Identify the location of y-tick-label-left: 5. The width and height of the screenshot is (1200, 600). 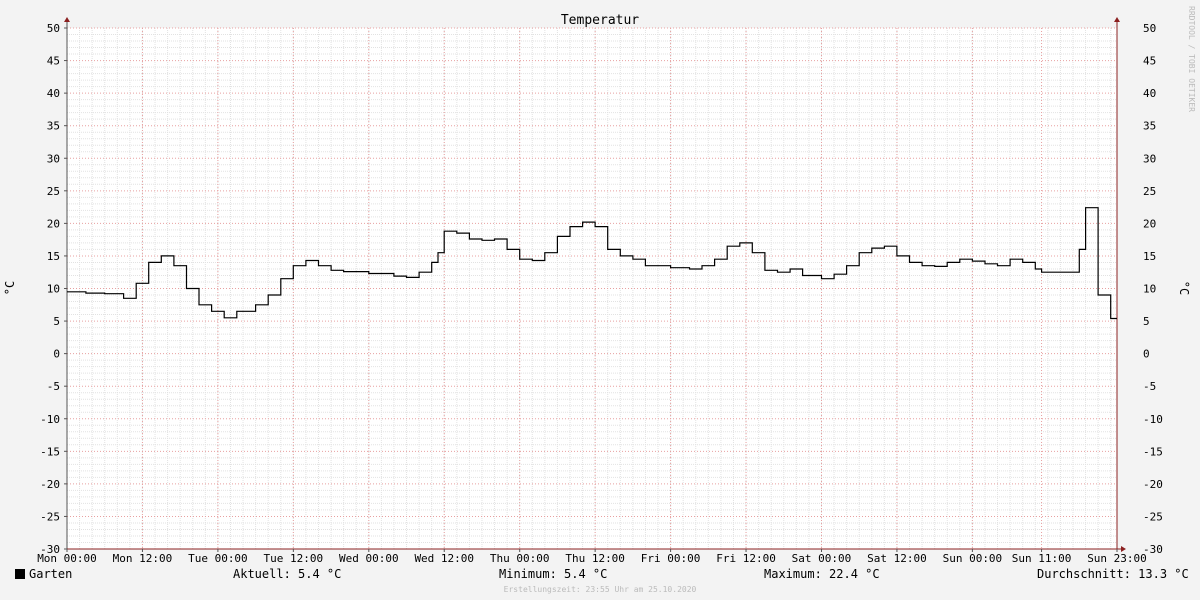
(56, 321).